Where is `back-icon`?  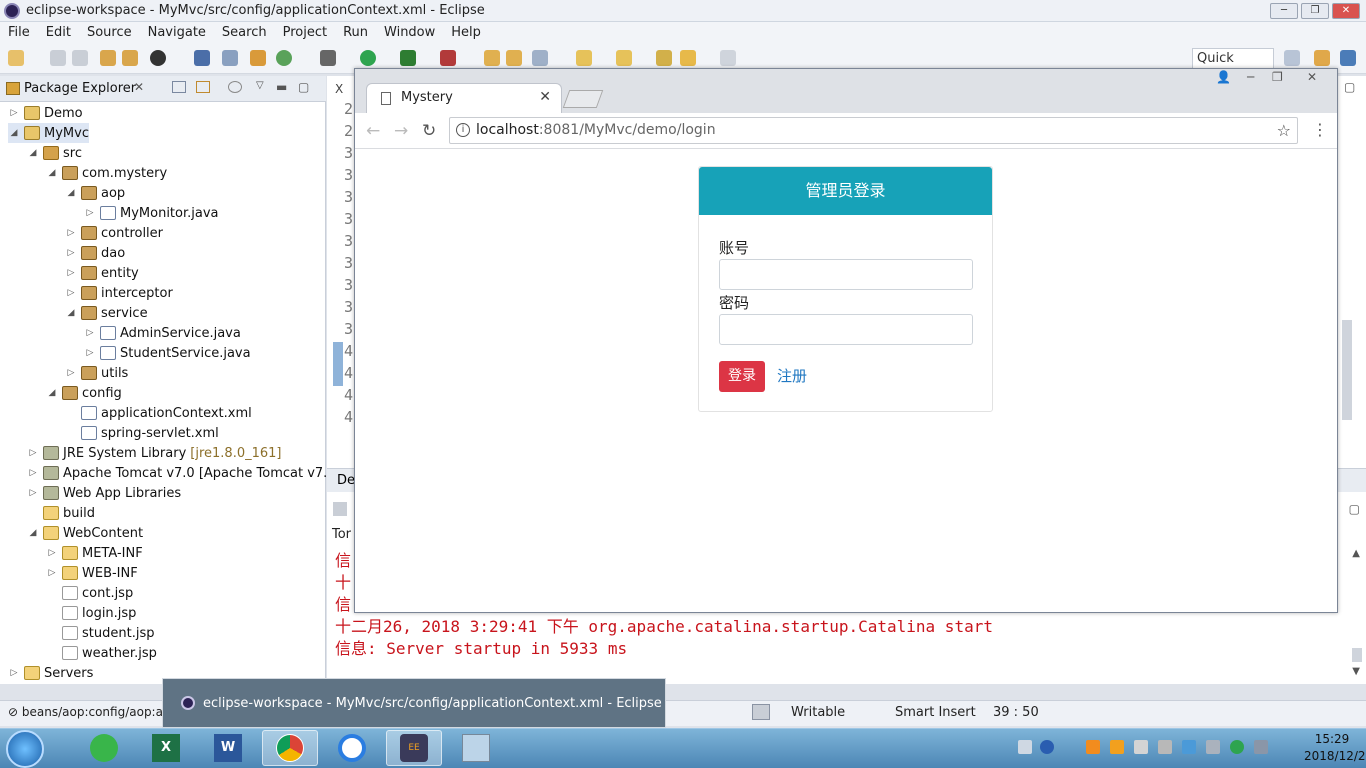
back-icon is located at coordinates (688, 58).